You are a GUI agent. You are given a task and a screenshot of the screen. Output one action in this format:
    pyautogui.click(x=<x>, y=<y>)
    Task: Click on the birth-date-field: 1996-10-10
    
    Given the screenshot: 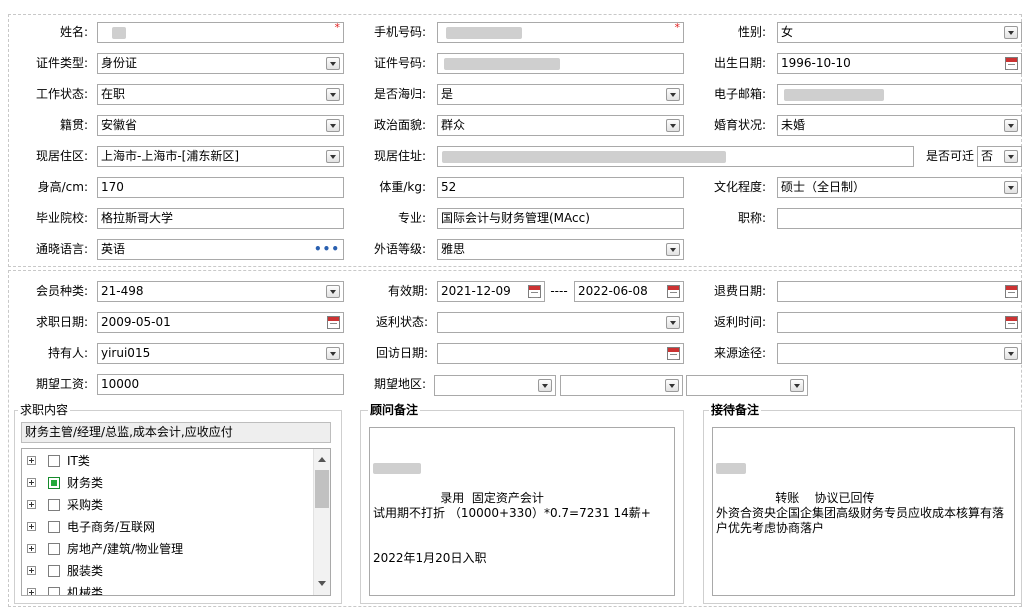 What is the action you would take?
    pyautogui.click(x=899, y=63)
    